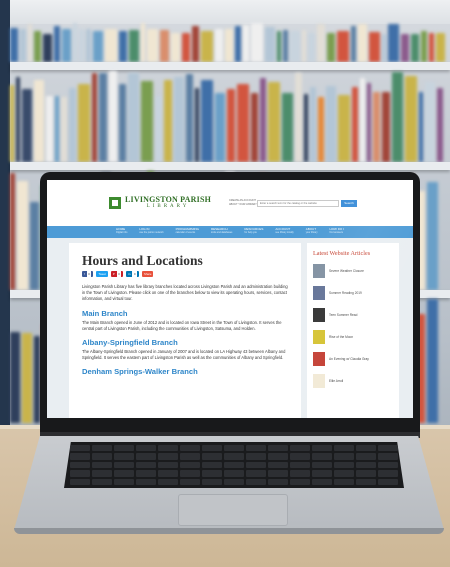 The image size is (450, 567). What do you see at coordinates (185, 313) in the screenshot?
I see `branch-heading-main: Main Branch` at bounding box center [185, 313].